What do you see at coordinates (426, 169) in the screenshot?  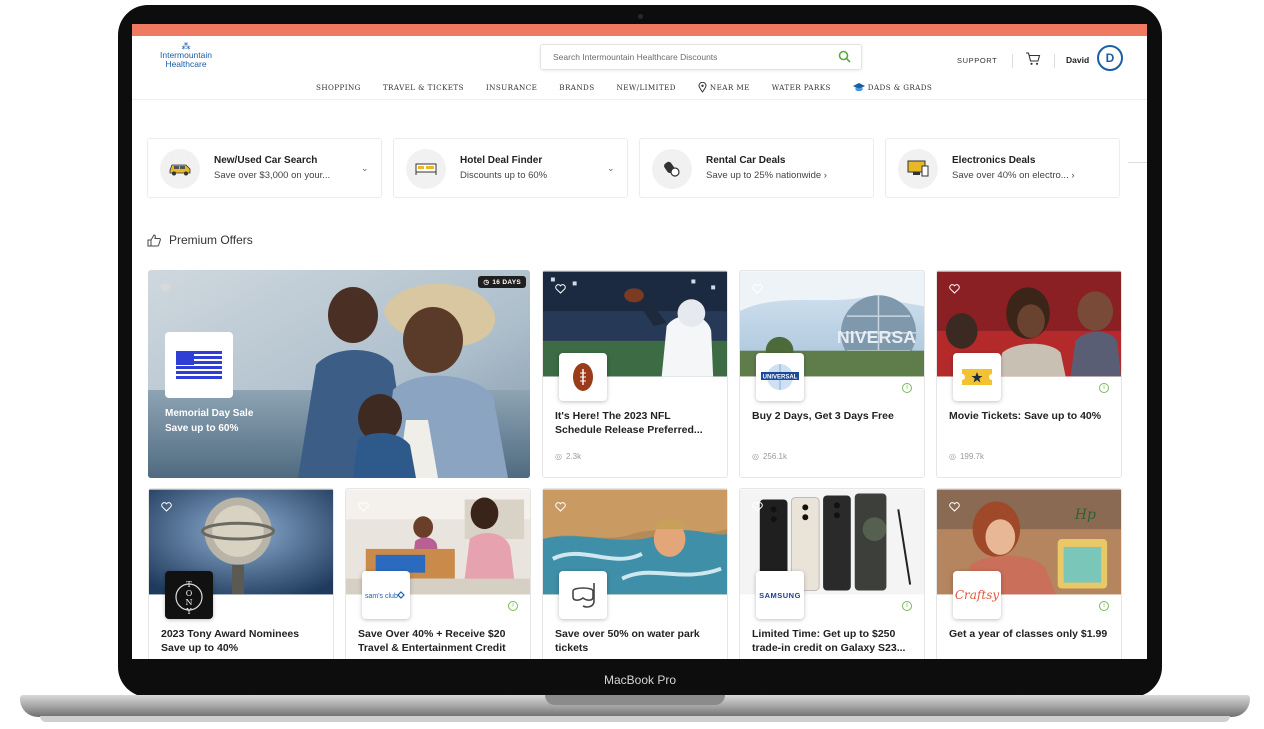 I see `bed-icon` at bounding box center [426, 169].